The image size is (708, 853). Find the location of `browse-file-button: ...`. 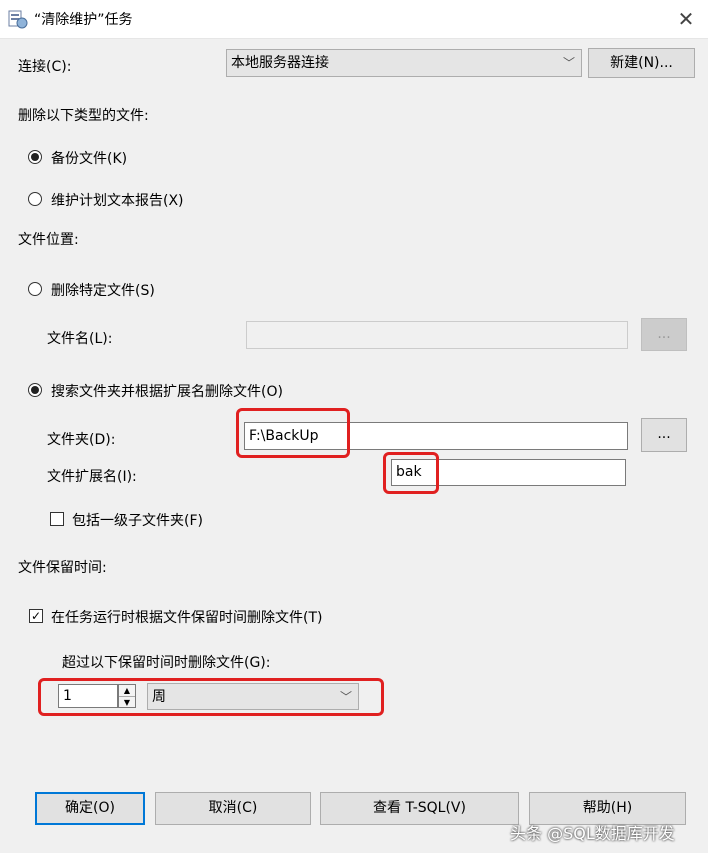

browse-file-button: ... is located at coordinates (664, 334).